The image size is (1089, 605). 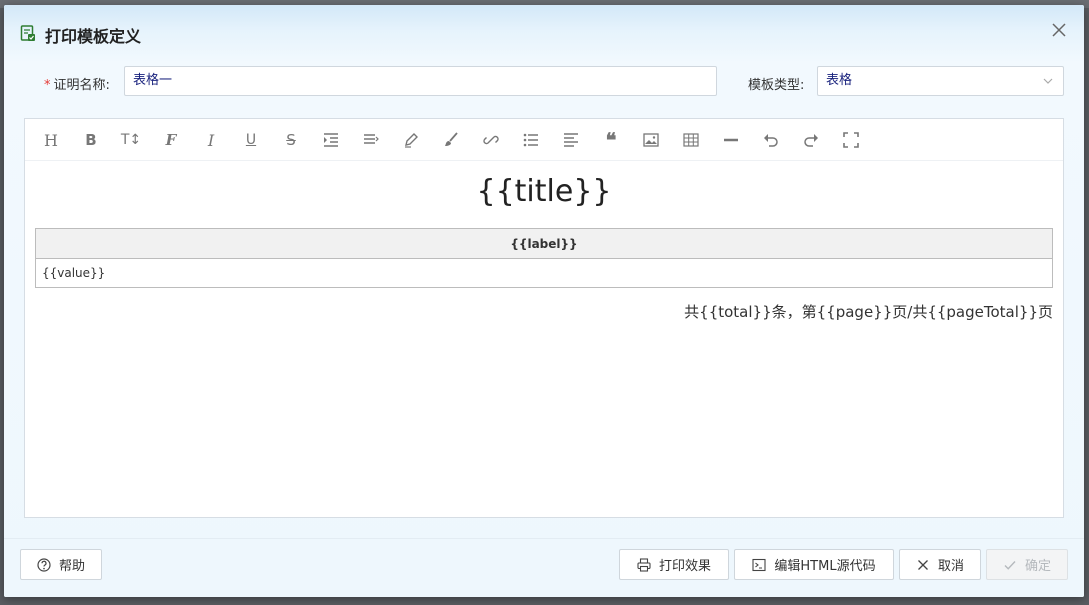 What do you see at coordinates (684, 566) in the screenshot?
I see `print-preview-label: 打印效果` at bounding box center [684, 566].